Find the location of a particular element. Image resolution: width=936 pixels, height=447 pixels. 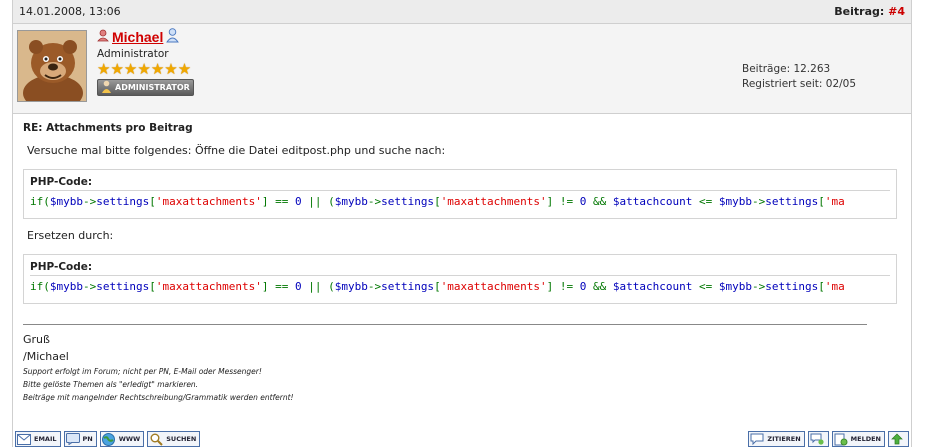

user-post-count: Beiträge: 12.263 is located at coordinates (786, 69).